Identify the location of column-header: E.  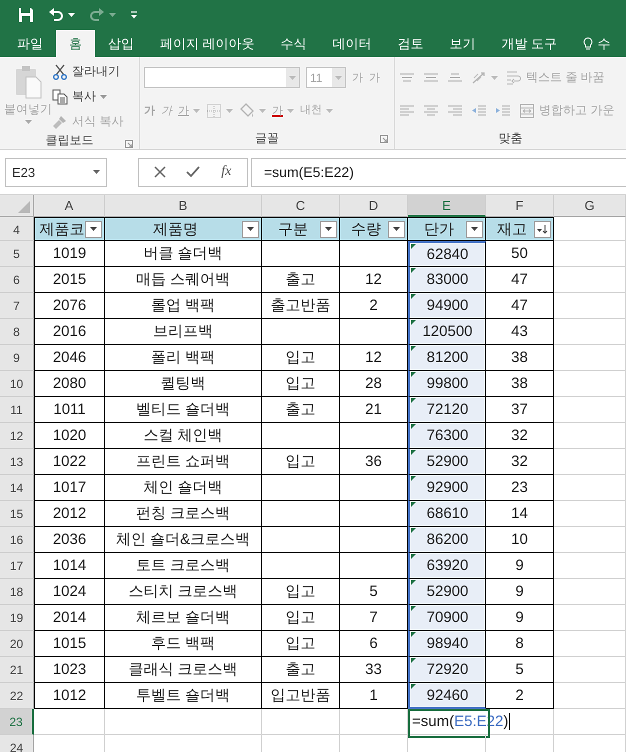
(447, 206).